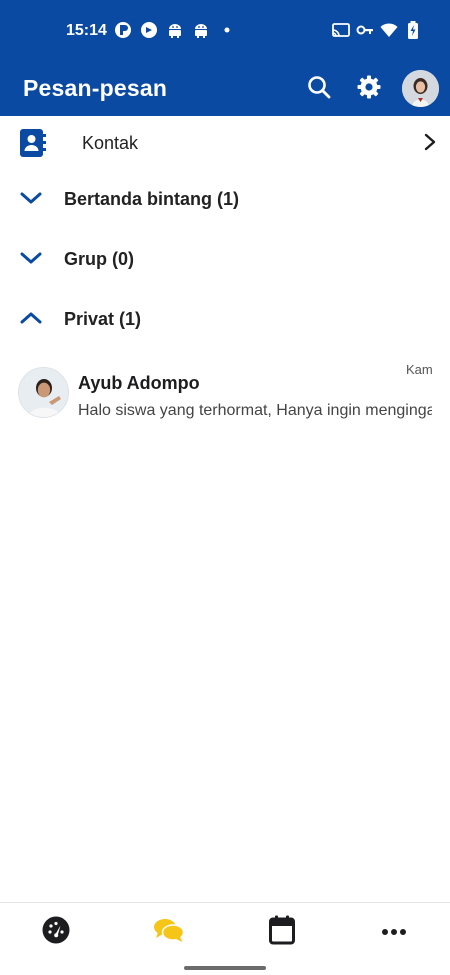 This screenshot has height=975, width=450. What do you see at coordinates (225, 143) in the screenshot?
I see `contacts-row: Kontak` at bounding box center [225, 143].